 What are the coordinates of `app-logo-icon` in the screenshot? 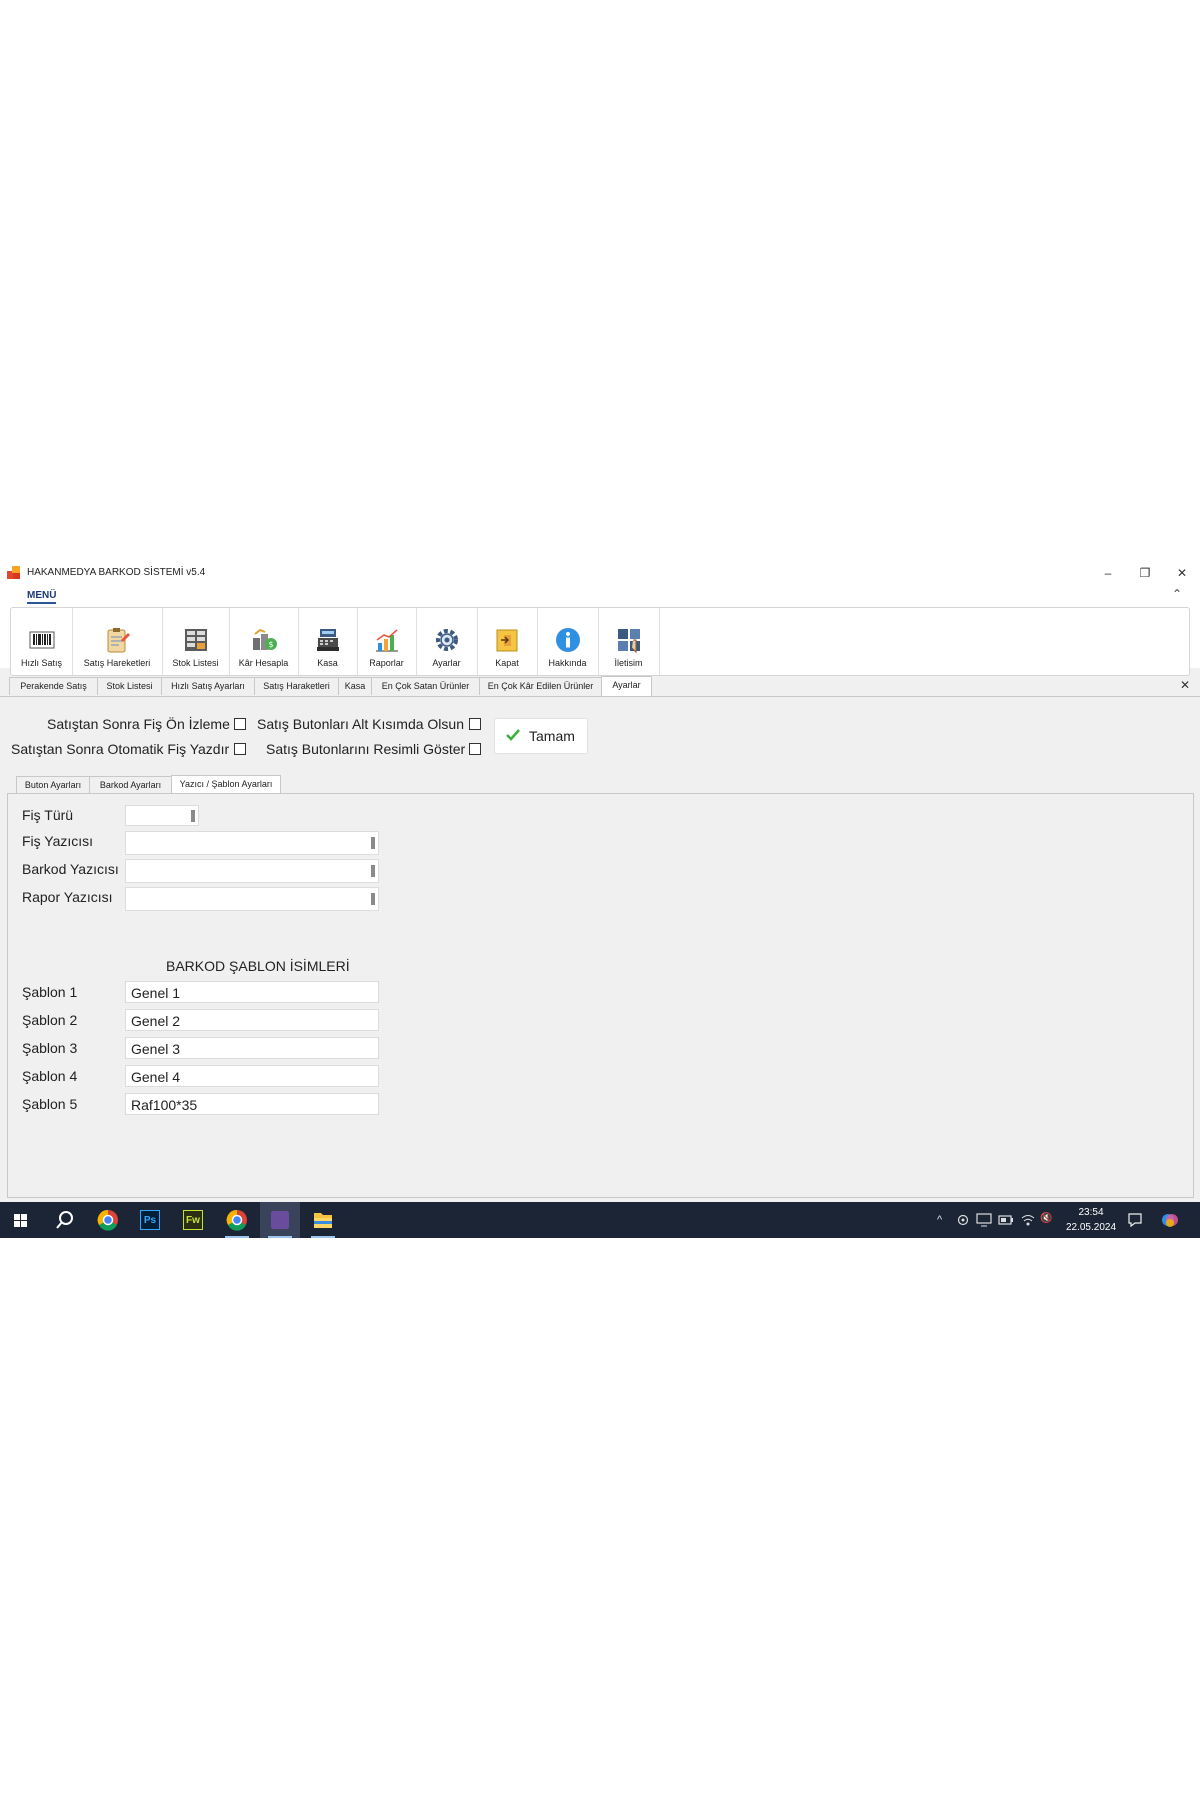 It's located at (14, 572).